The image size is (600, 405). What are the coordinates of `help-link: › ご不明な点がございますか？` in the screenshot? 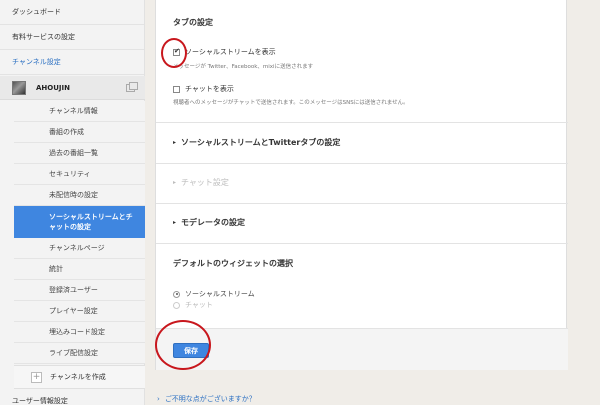 It's located at (206, 399).